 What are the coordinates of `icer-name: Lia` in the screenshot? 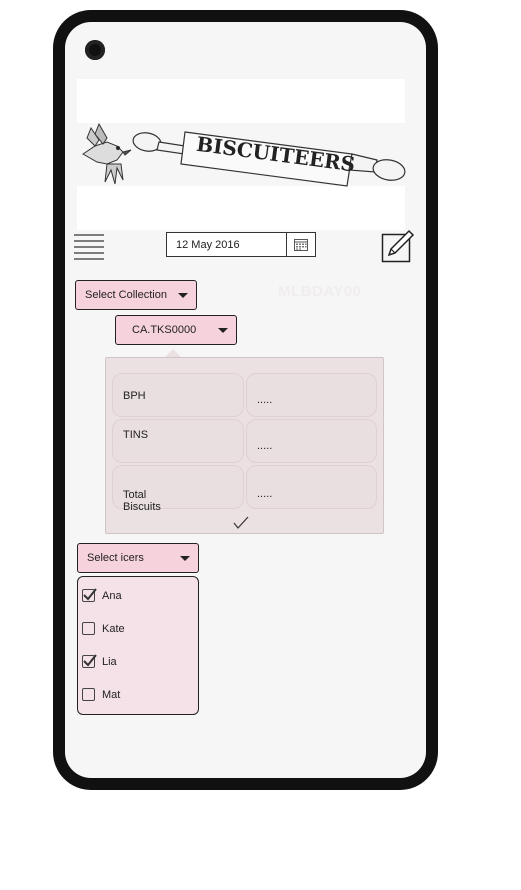 It's located at (109, 661).